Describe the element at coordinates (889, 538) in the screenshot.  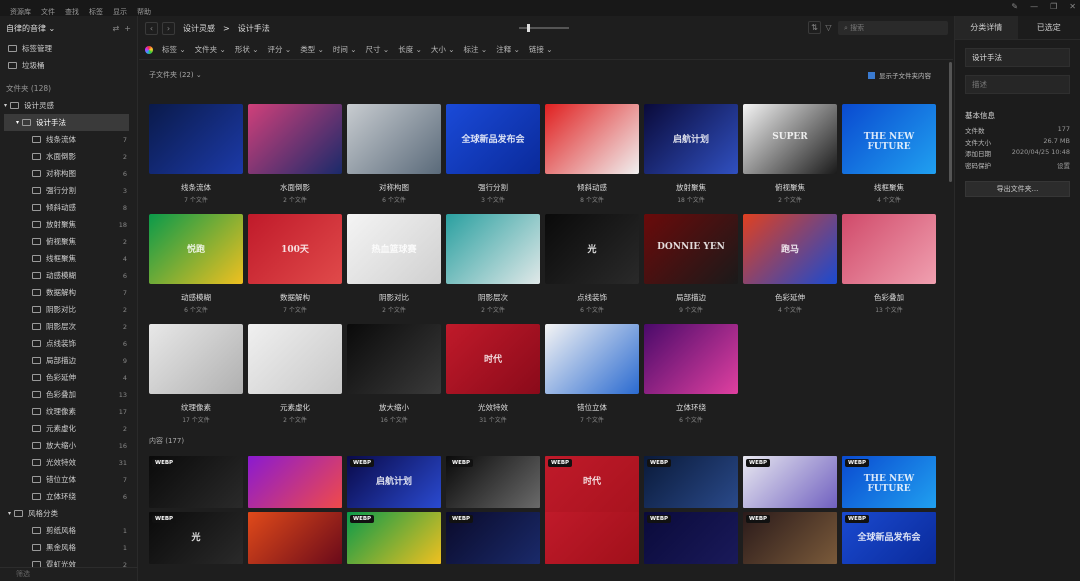
I see `content-item: 全球新品发布会 WEBP` at that location.